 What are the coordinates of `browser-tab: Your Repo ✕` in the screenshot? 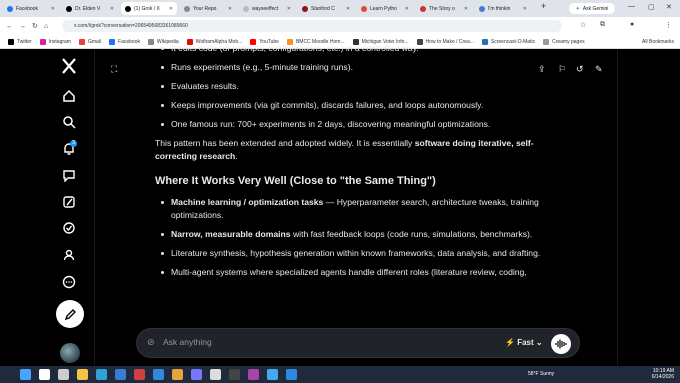 It's located at (208, 8).